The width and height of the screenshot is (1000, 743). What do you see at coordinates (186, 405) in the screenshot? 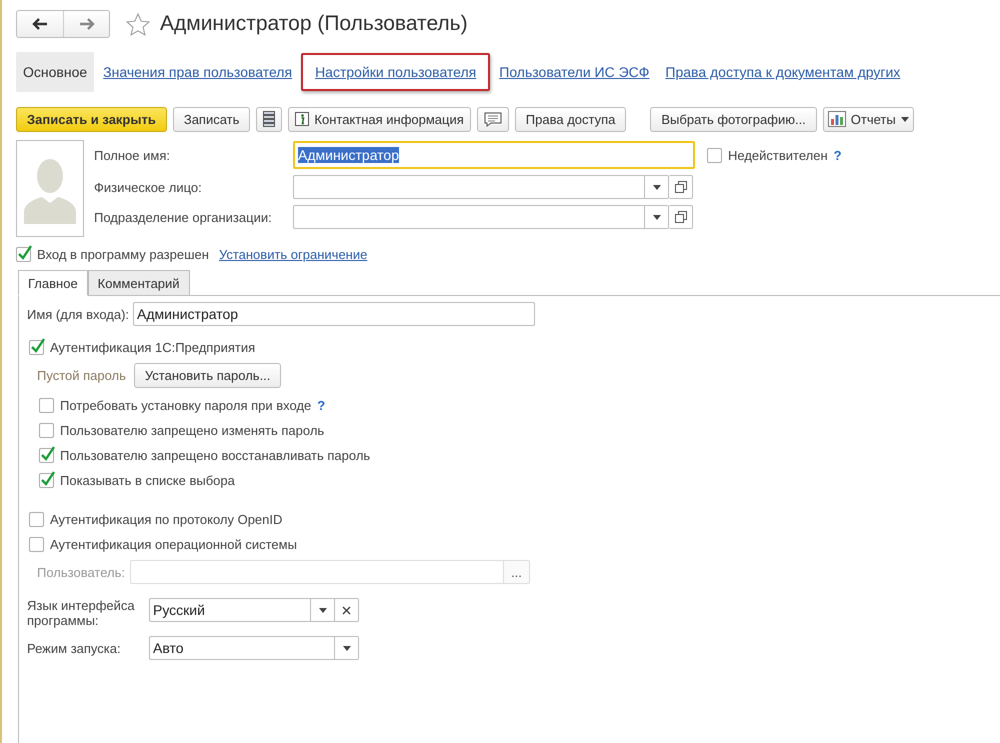
I see `checkbox-label: Потребовать установку пароля при входе` at bounding box center [186, 405].